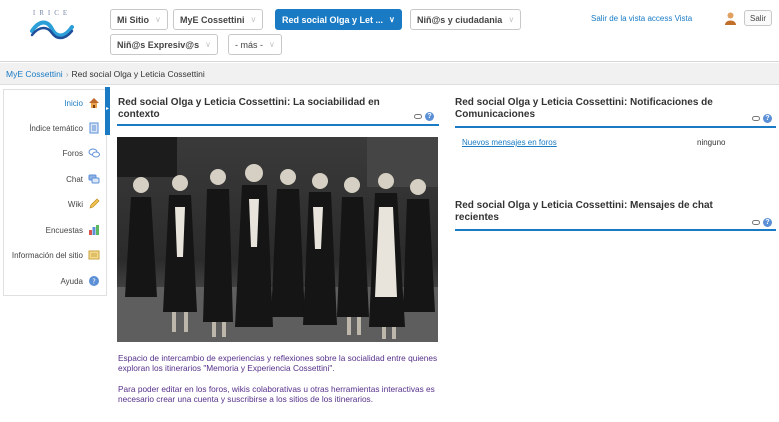 The image size is (779, 422). Describe the element at coordinates (94, 153) in the screenshot. I see `speech-bubbles-icon` at that location.